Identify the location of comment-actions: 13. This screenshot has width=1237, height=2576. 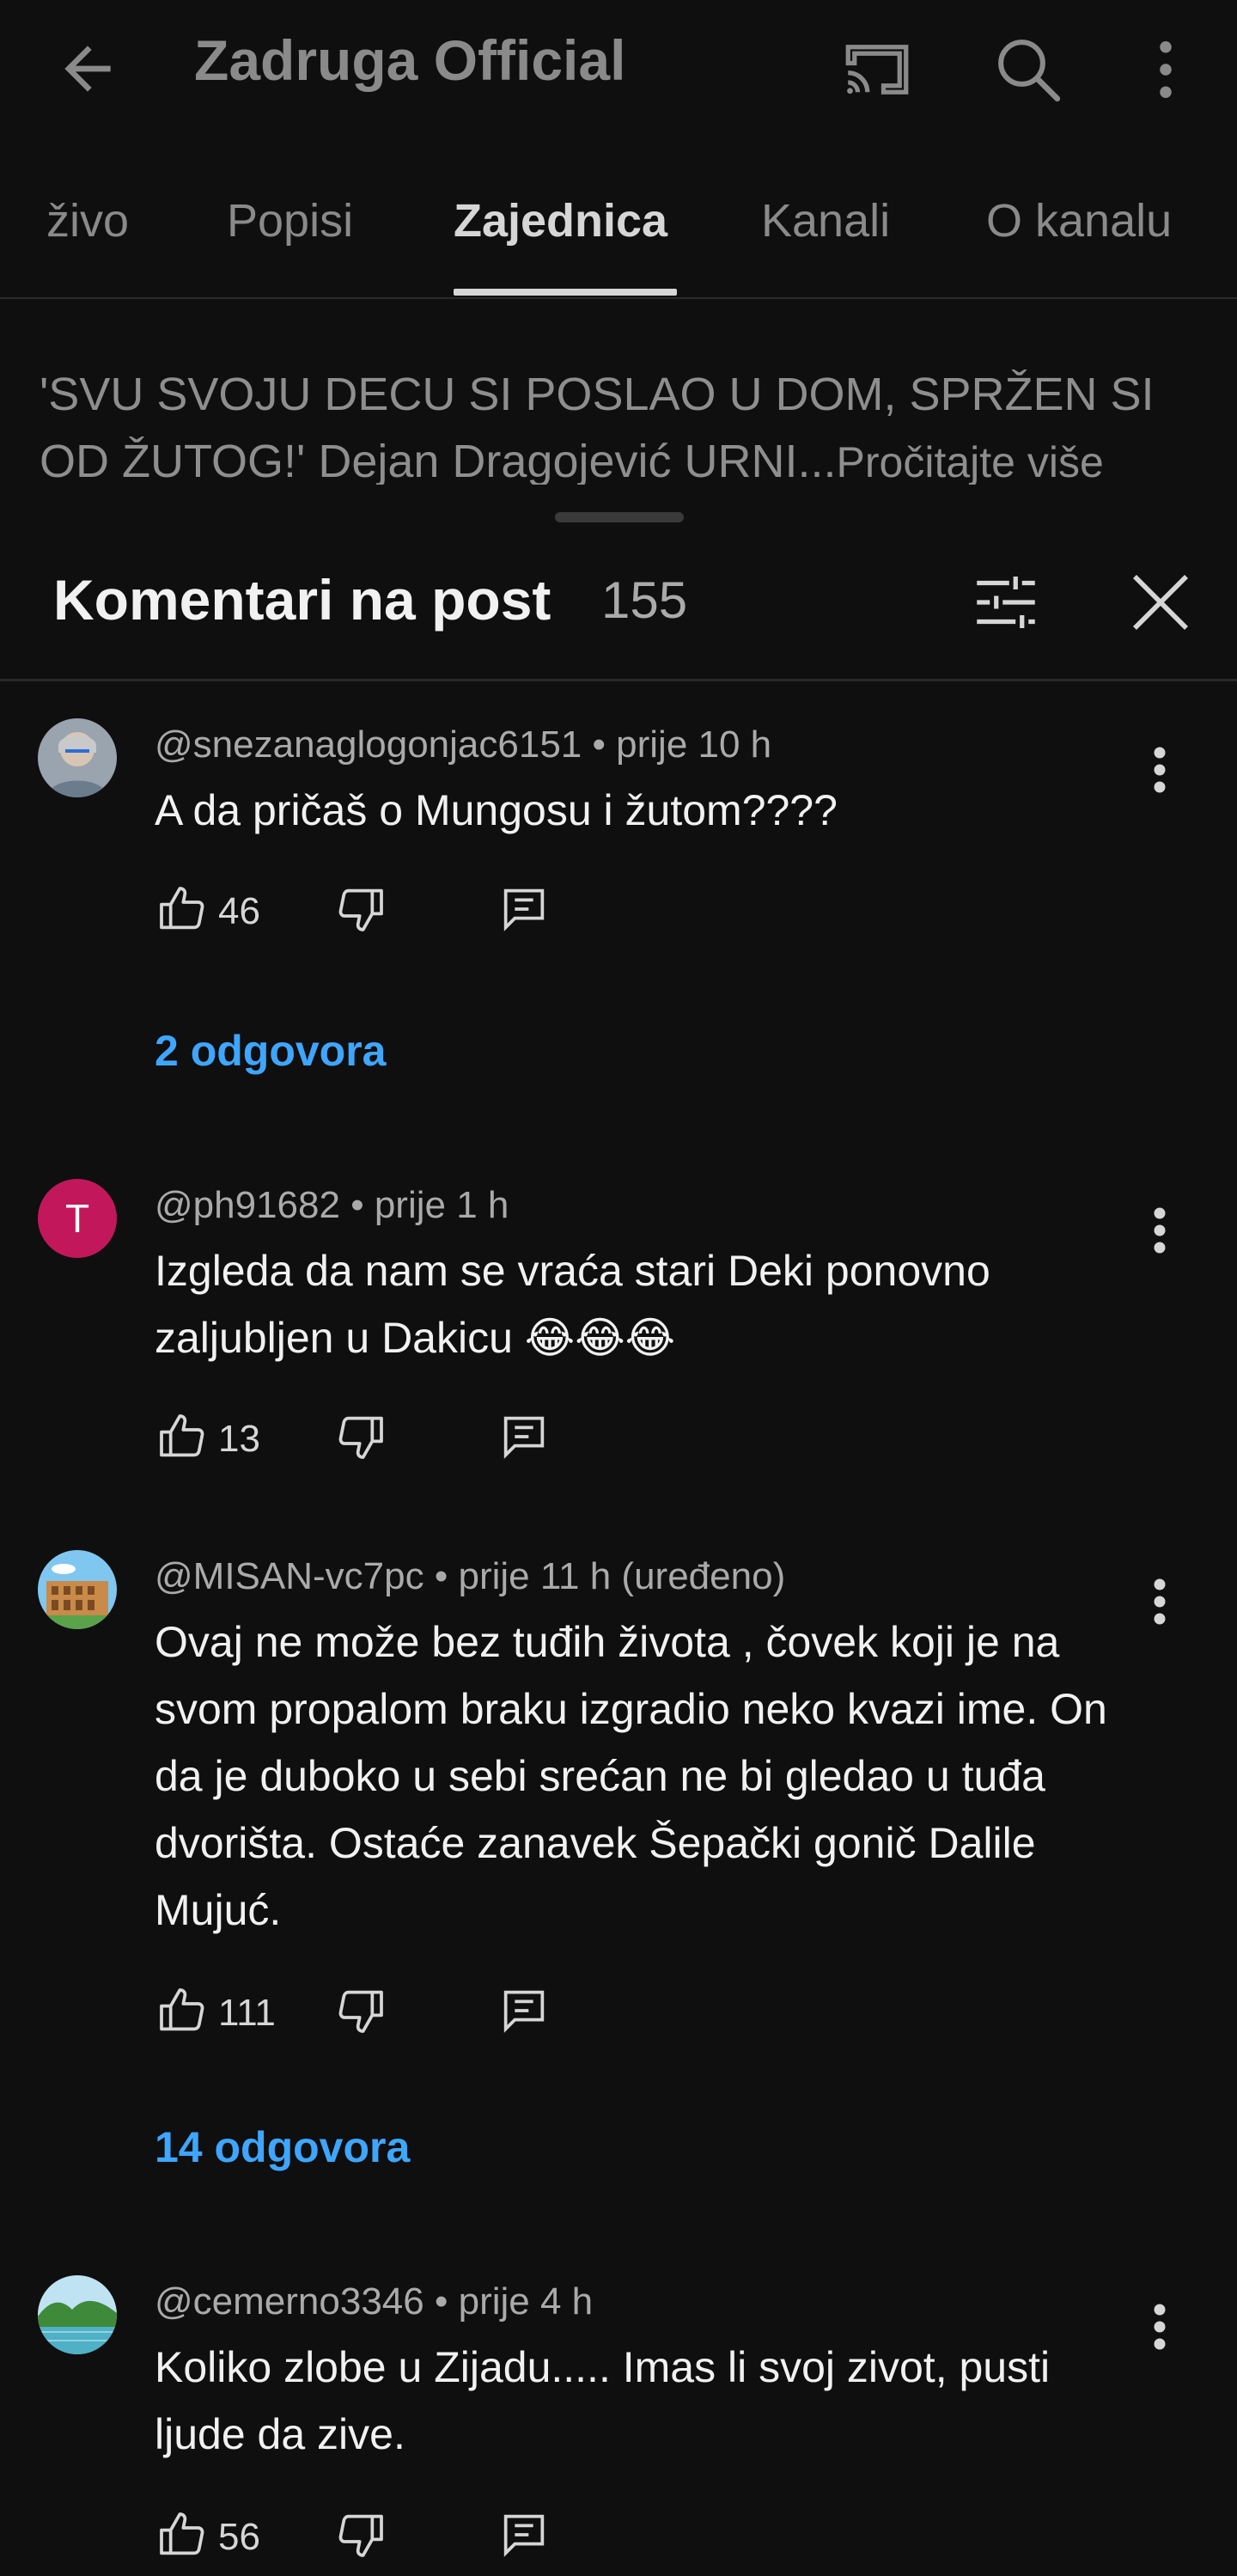
(455, 1443).